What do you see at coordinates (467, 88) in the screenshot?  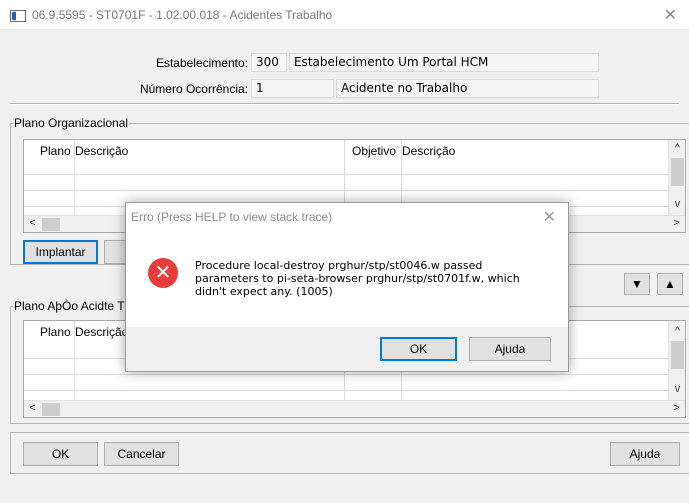 I see `ocorrencia-desc-field: Acidente no Trabalho` at bounding box center [467, 88].